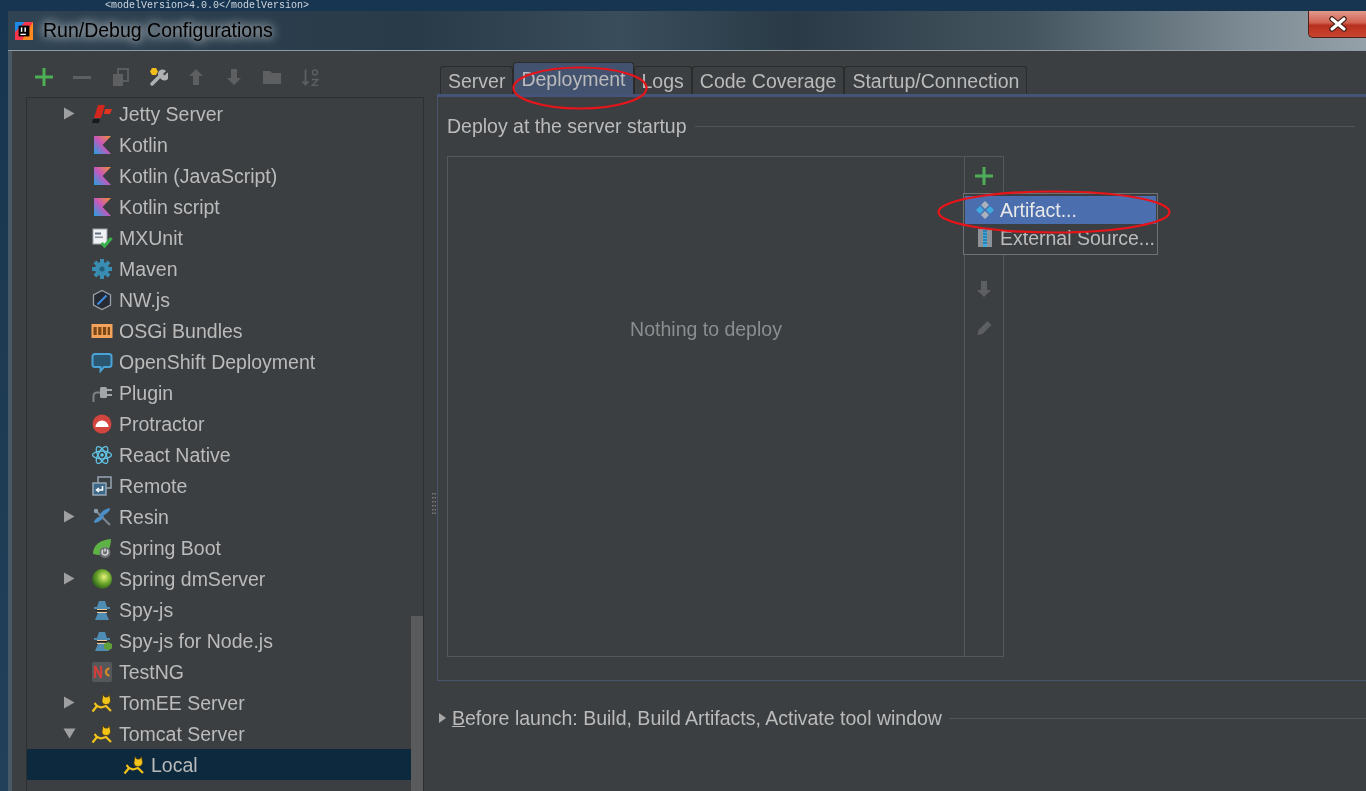 Image resolution: width=1366 pixels, height=791 pixels. What do you see at coordinates (225, 516) in the screenshot?
I see `tree-item: Resin` at bounding box center [225, 516].